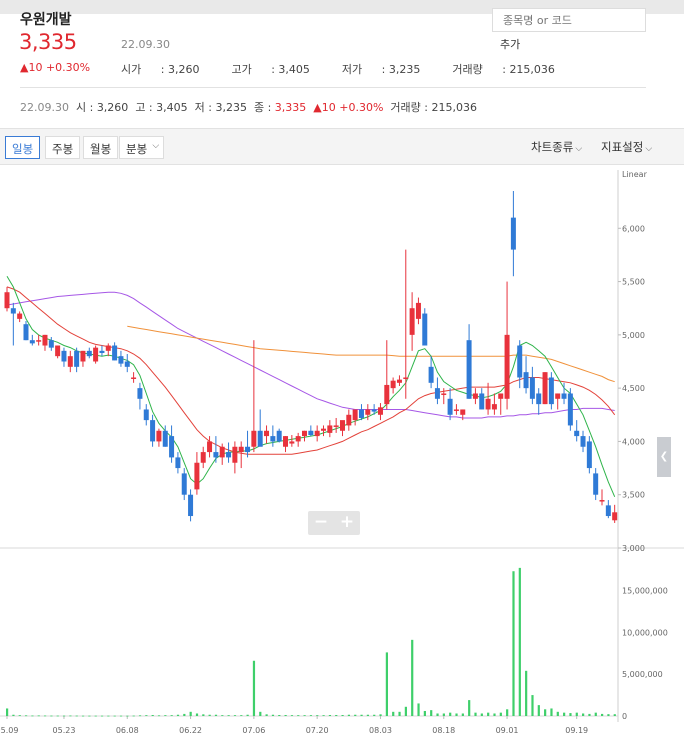 This screenshot has width=684, height=737. What do you see at coordinates (635, 174) in the screenshot?
I see `scale-label: Linear` at bounding box center [635, 174].